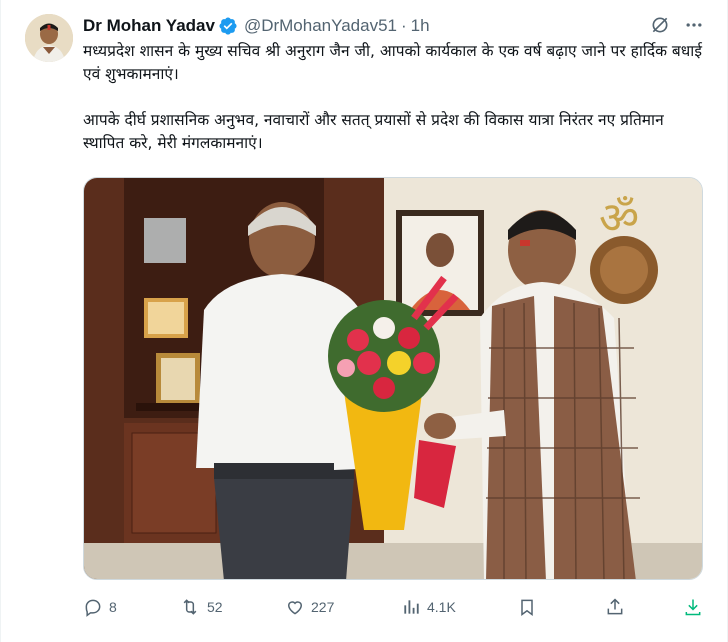 This screenshot has width=728, height=642. I want to click on heart-icon, so click(295, 607).